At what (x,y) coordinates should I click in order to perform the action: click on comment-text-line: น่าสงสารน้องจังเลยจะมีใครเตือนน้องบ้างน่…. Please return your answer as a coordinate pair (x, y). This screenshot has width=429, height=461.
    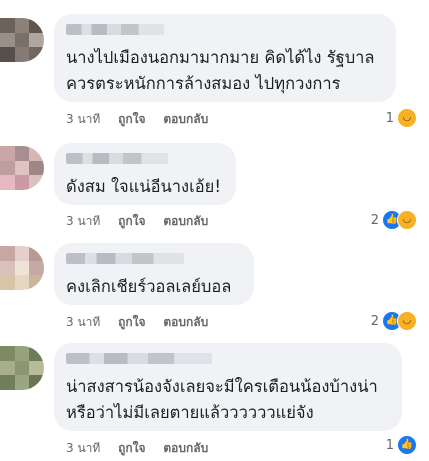
    Looking at the image, I should click on (222, 386).